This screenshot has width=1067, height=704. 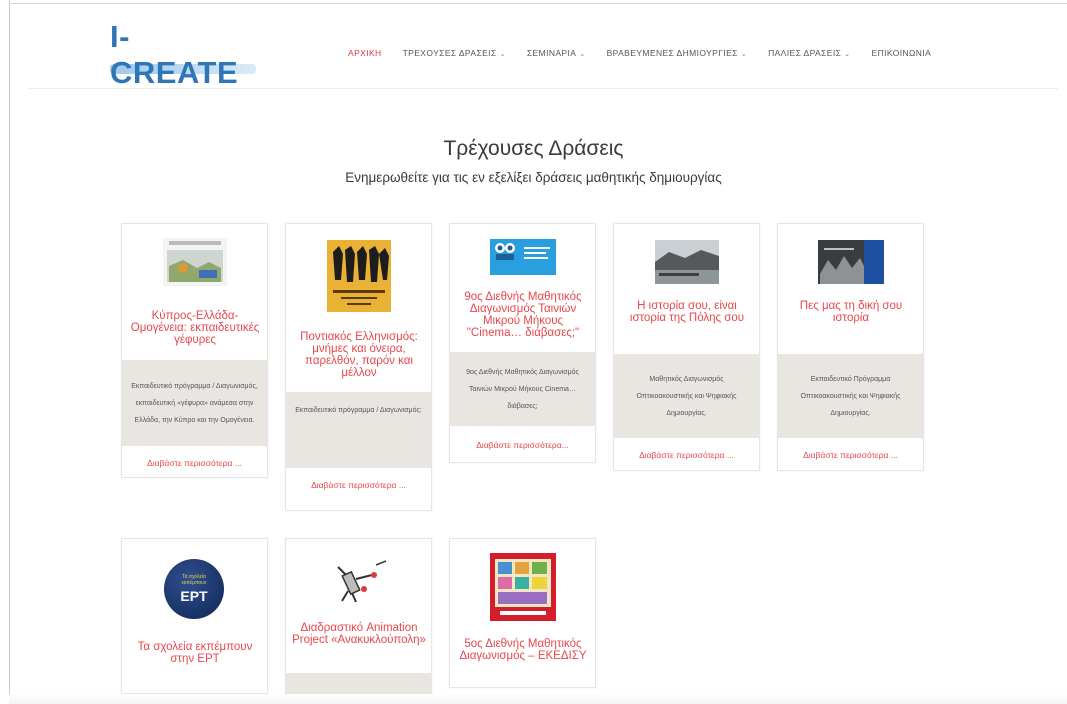 I want to click on nav-label: ΣΕΜΙΝΑΡΙΑ, so click(x=551, y=53).